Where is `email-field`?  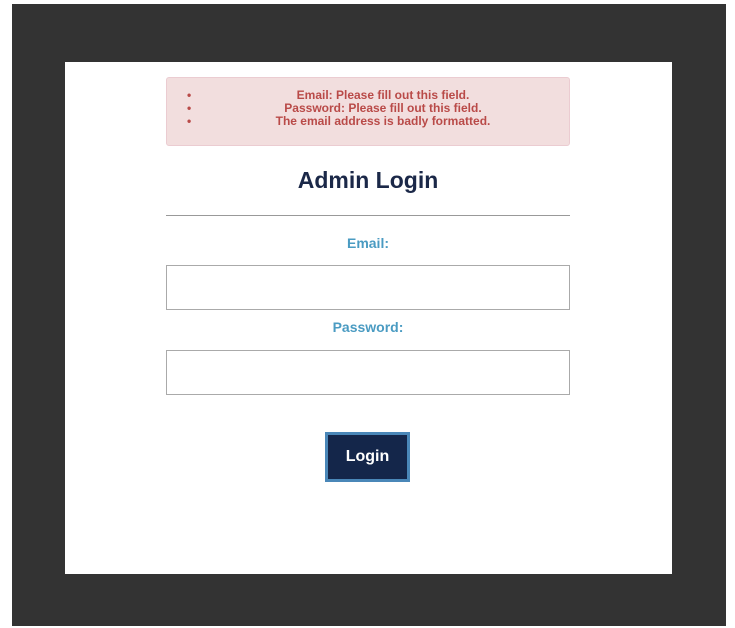 email-field is located at coordinates (368, 287).